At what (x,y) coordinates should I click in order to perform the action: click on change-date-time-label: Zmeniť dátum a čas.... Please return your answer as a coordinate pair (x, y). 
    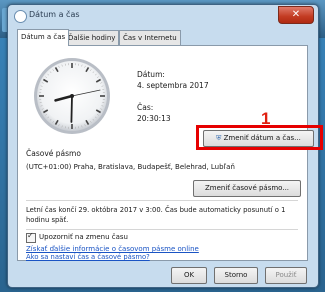
    Looking at the image, I should click on (262, 138).